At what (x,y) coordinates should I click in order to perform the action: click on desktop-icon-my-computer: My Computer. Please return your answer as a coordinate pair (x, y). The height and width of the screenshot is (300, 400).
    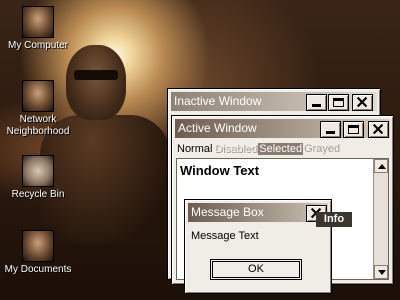
    Looking at the image, I should click on (38, 29).